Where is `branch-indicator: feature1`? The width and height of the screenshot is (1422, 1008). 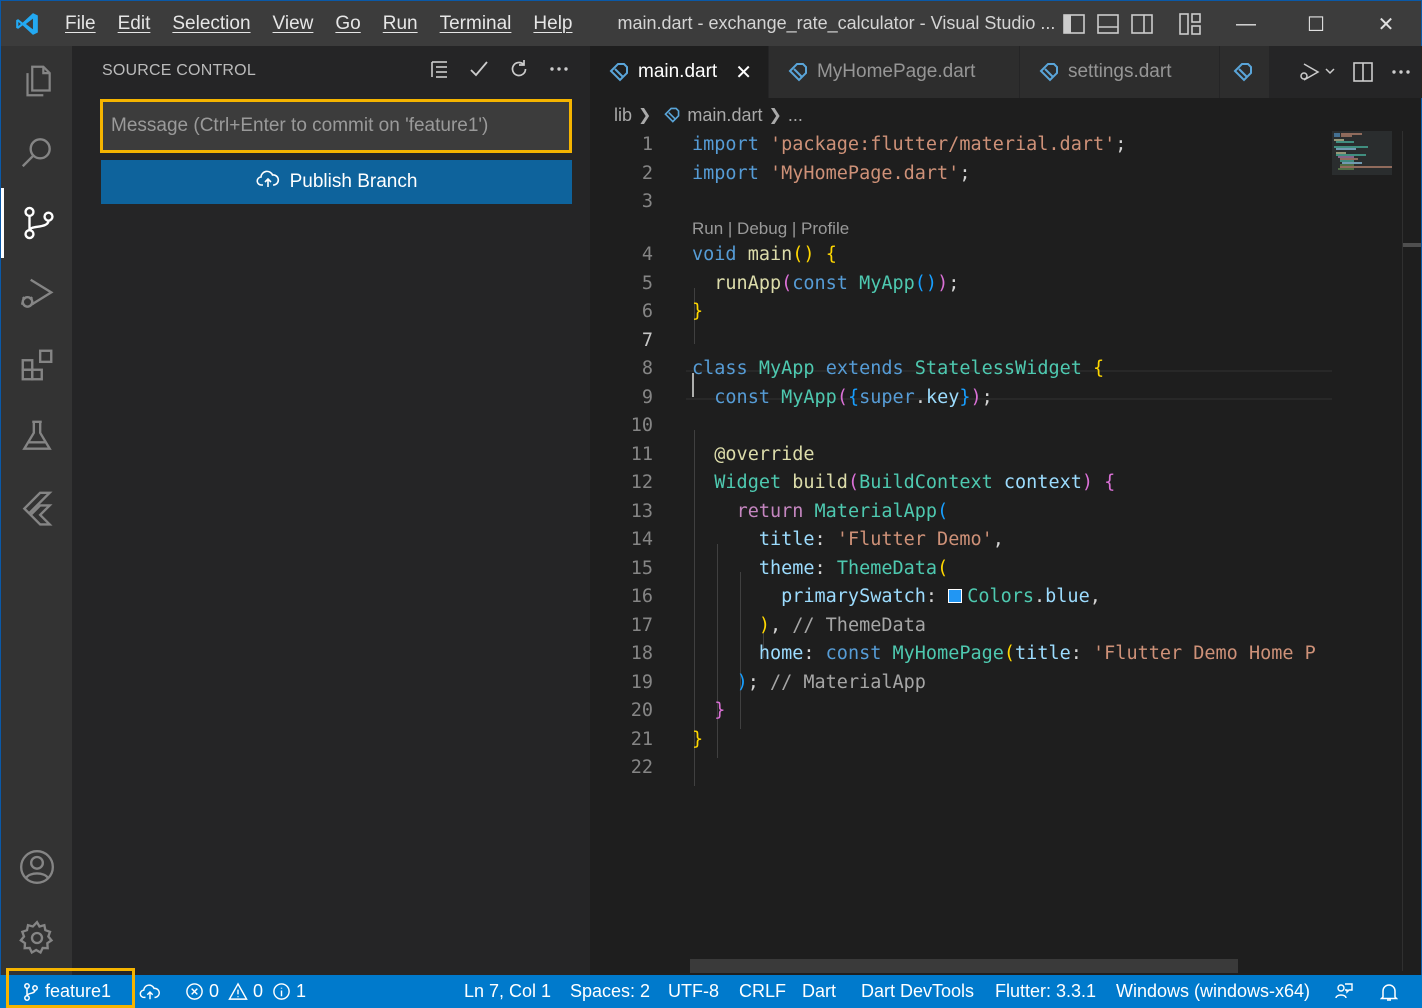 branch-indicator: feature1 is located at coordinates (66, 991).